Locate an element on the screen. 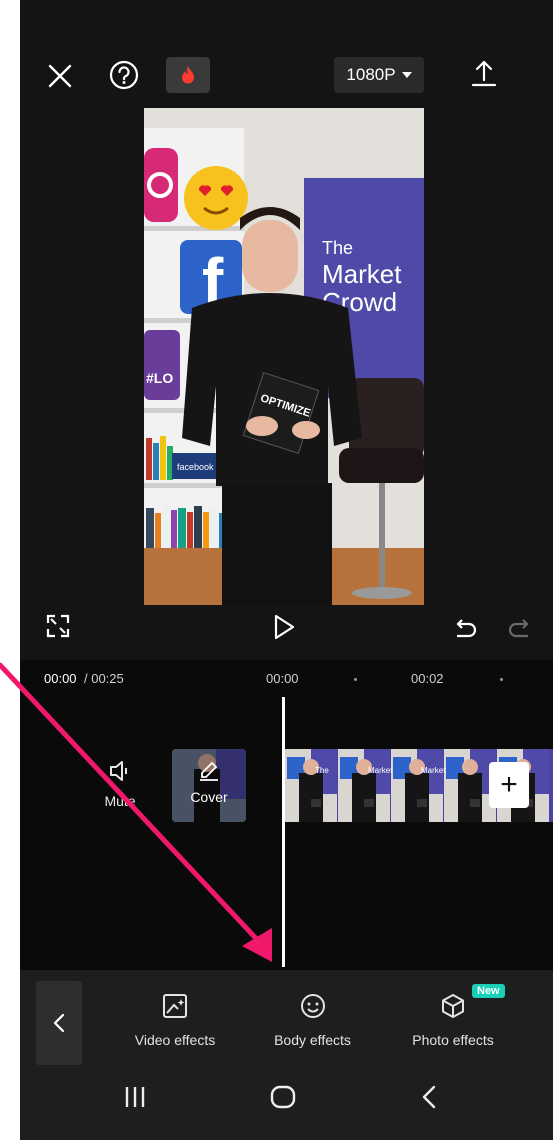 This screenshot has height=1140, width=553. recents-icon is located at coordinates (135, 1099).